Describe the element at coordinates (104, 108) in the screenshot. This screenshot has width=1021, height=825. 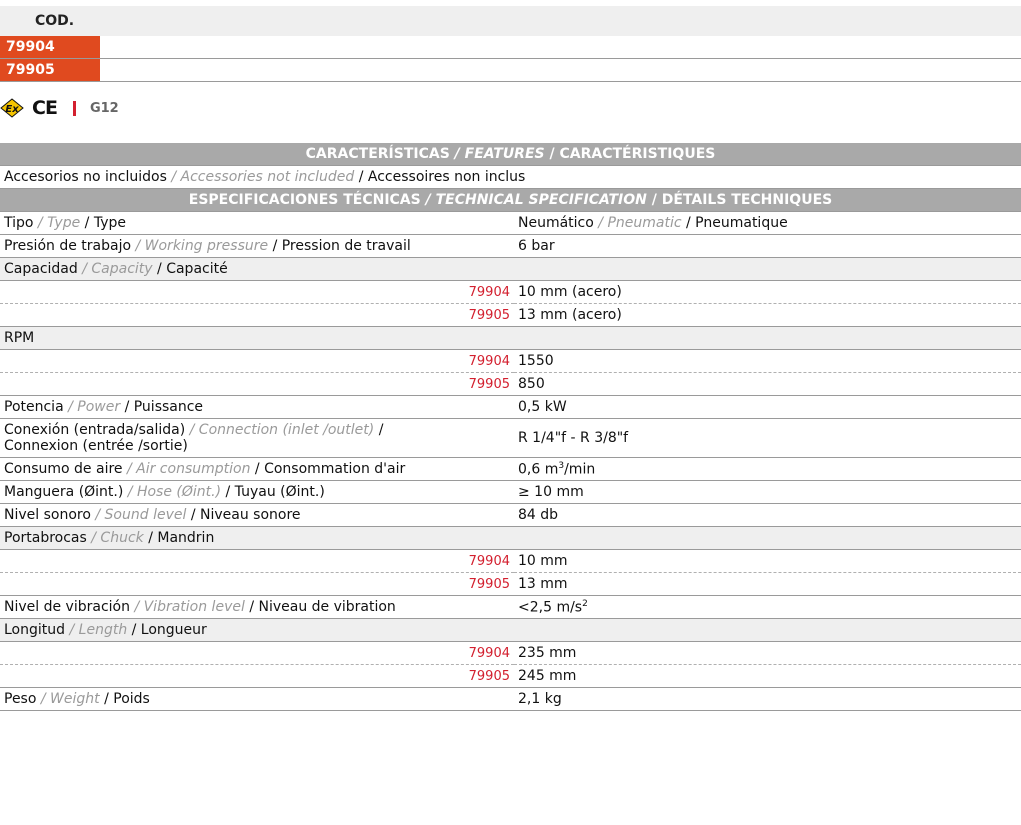
I see `group-label: G12` at that location.